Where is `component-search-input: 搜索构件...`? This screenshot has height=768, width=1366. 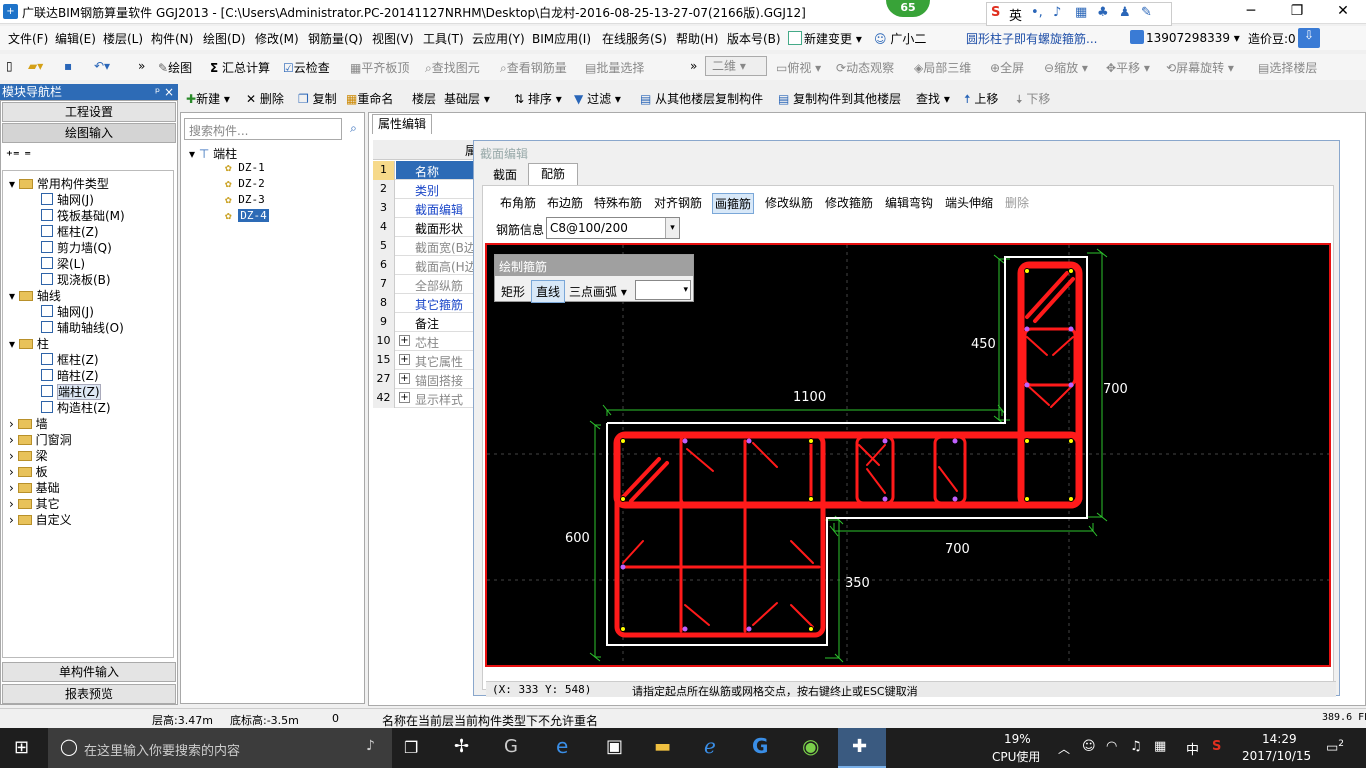 component-search-input: 搜索构件... is located at coordinates (263, 129).